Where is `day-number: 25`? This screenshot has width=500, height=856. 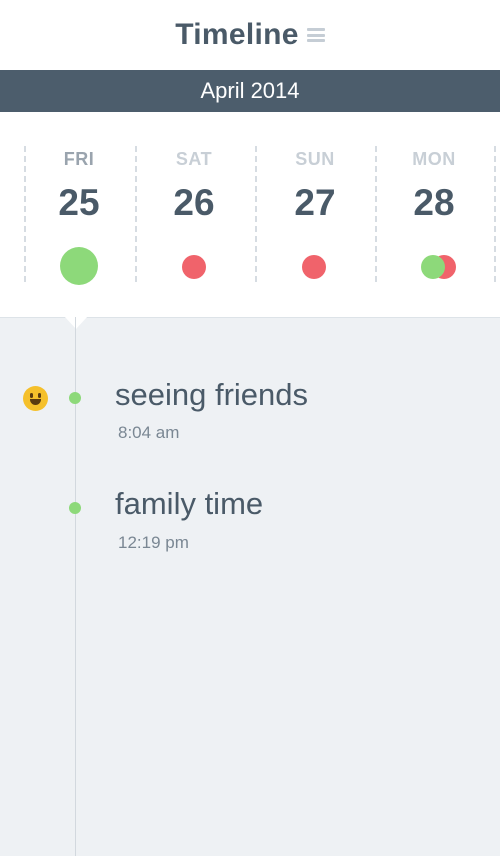
day-number: 25 is located at coordinates (79, 202).